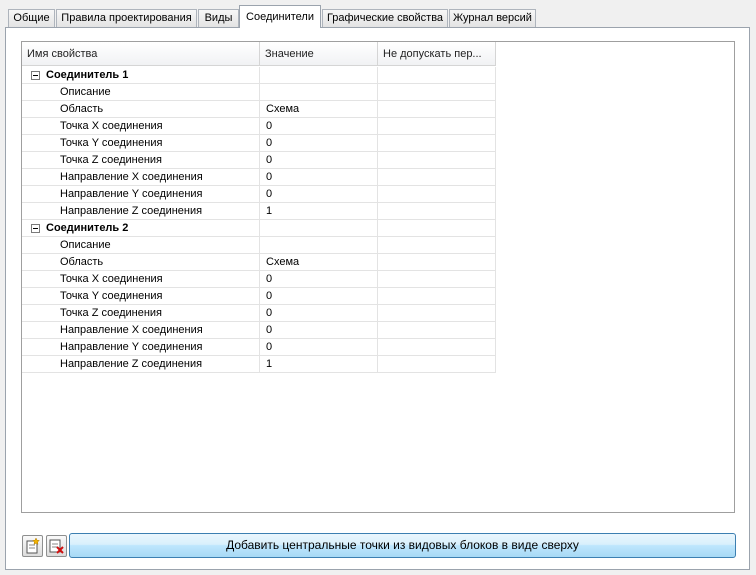 The height and width of the screenshot is (575, 756). I want to click on add-connector-icon, so click(32, 548).